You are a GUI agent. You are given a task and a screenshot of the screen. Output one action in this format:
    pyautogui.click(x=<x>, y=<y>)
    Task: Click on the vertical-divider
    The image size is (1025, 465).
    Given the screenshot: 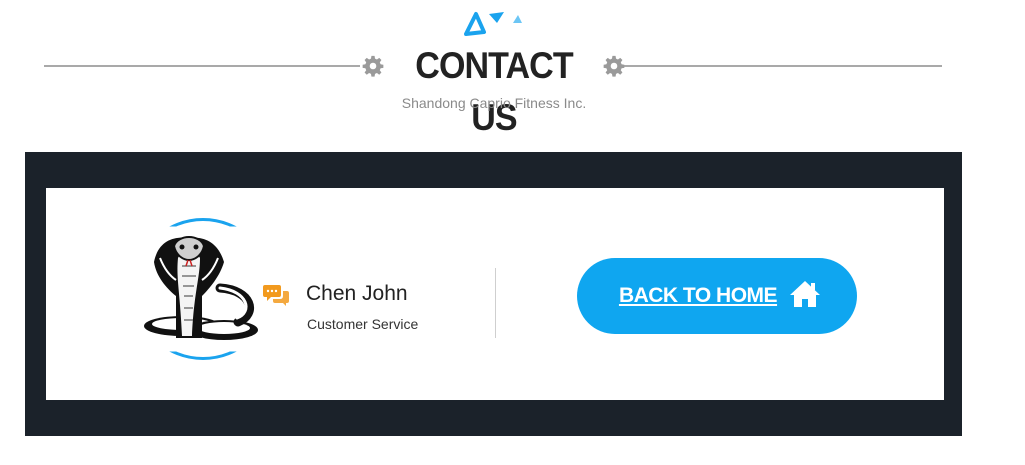 What is the action you would take?
    pyautogui.click(x=495, y=303)
    